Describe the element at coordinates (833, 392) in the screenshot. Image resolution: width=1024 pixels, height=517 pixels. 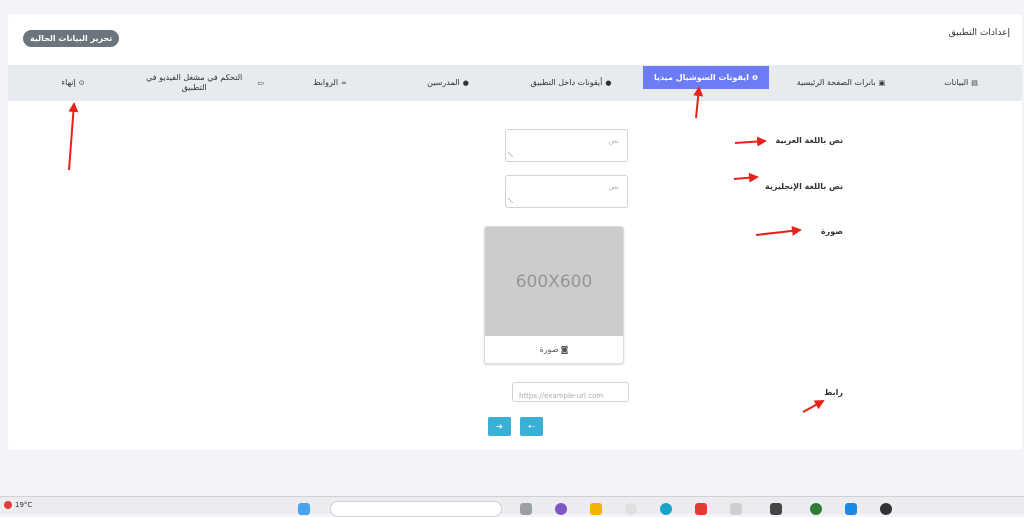
I see `link-label: رابط` at that location.